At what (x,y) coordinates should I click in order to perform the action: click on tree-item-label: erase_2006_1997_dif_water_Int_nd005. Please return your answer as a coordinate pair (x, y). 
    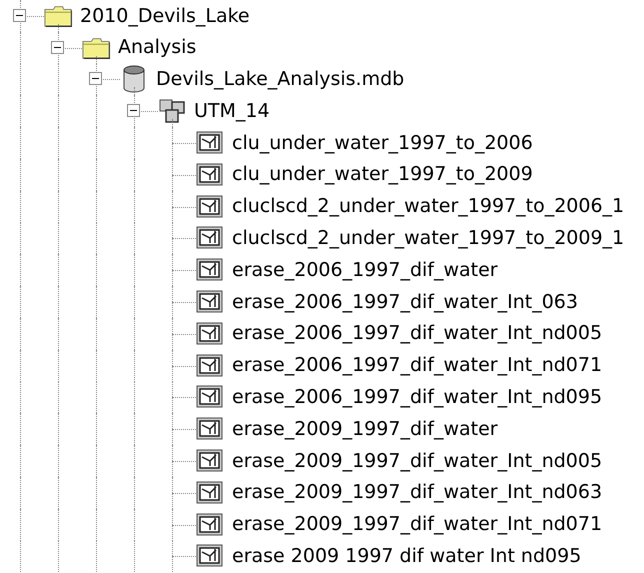
    Looking at the image, I should click on (417, 334).